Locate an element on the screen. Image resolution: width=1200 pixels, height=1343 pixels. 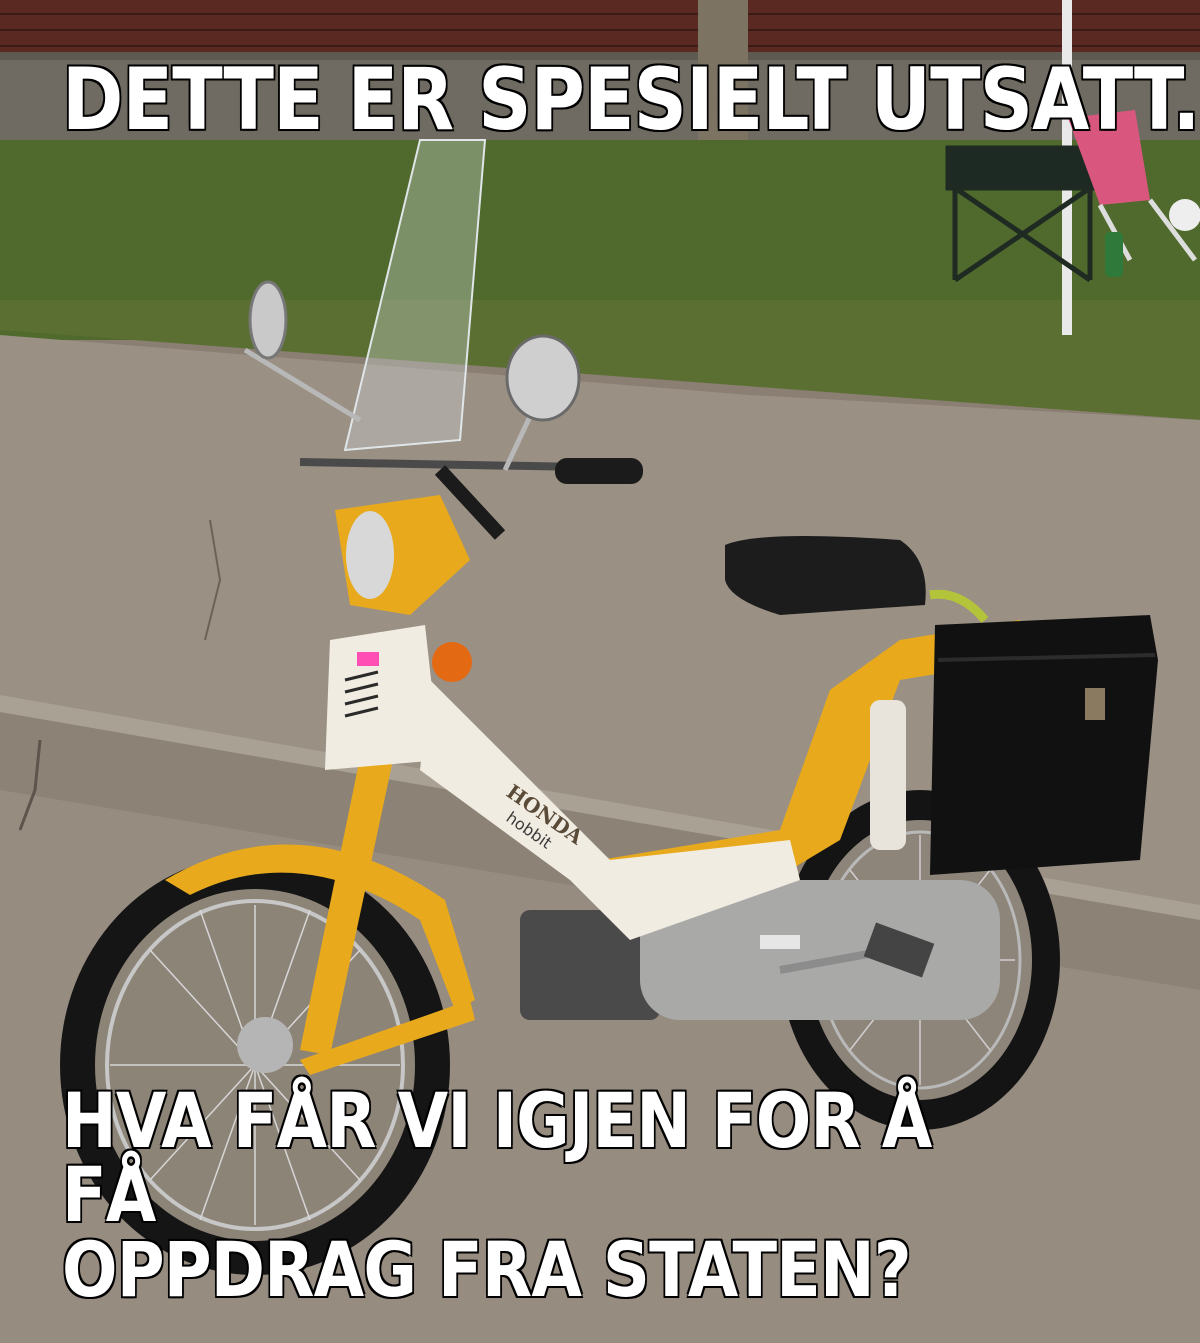
front-cowl is located at coordinates (382, 697).